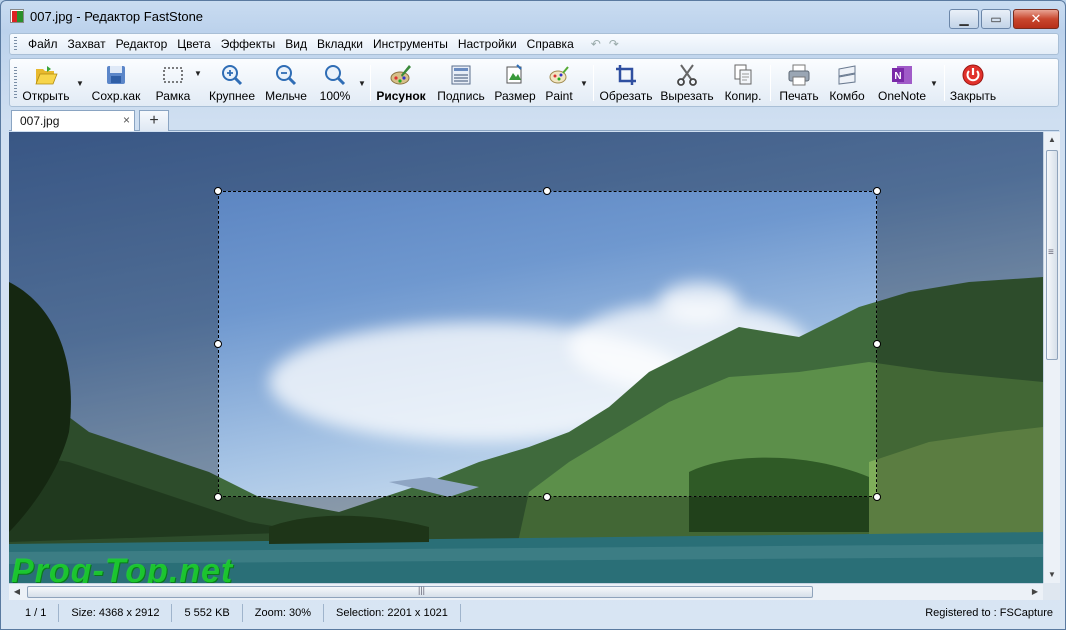 This screenshot has height=630, width=1066. What do you see at coordinates (559, 96) in the screenshot?
I see `paint-label: Paint` at bounding box center [559, 96].